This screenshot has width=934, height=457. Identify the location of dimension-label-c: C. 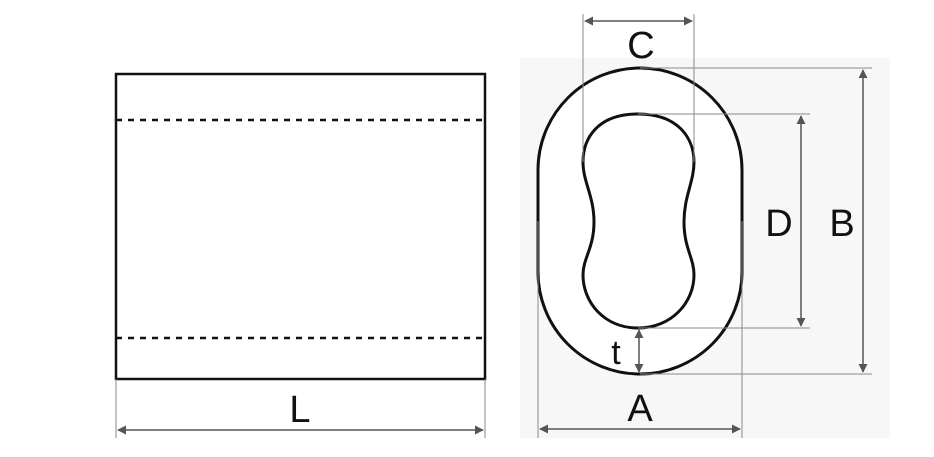
(640, 46).